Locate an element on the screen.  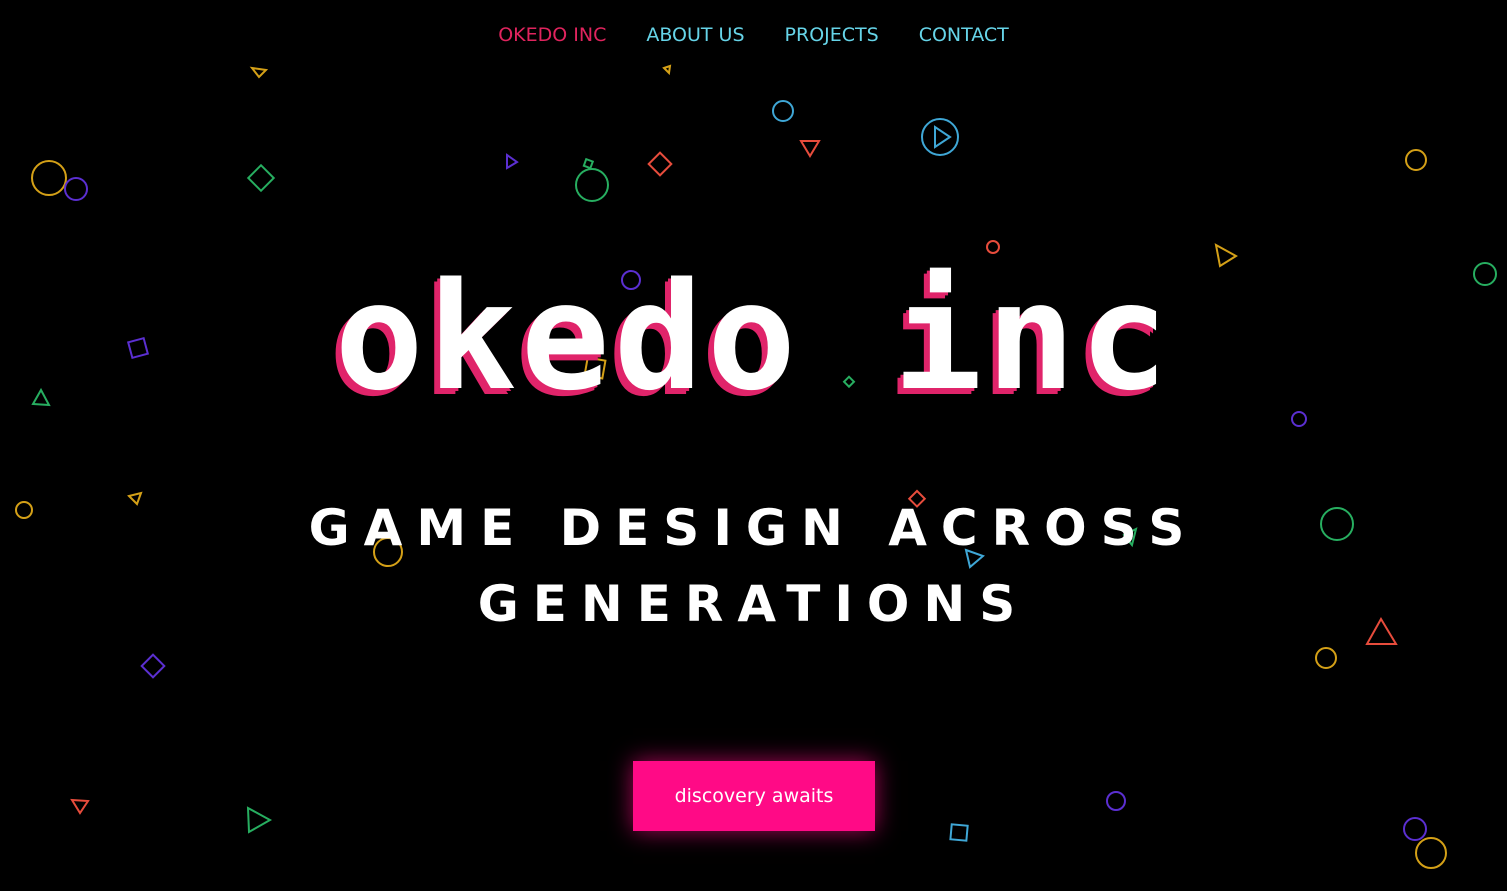
hero-logo: okedo inc is located at coordinates (753, 337).